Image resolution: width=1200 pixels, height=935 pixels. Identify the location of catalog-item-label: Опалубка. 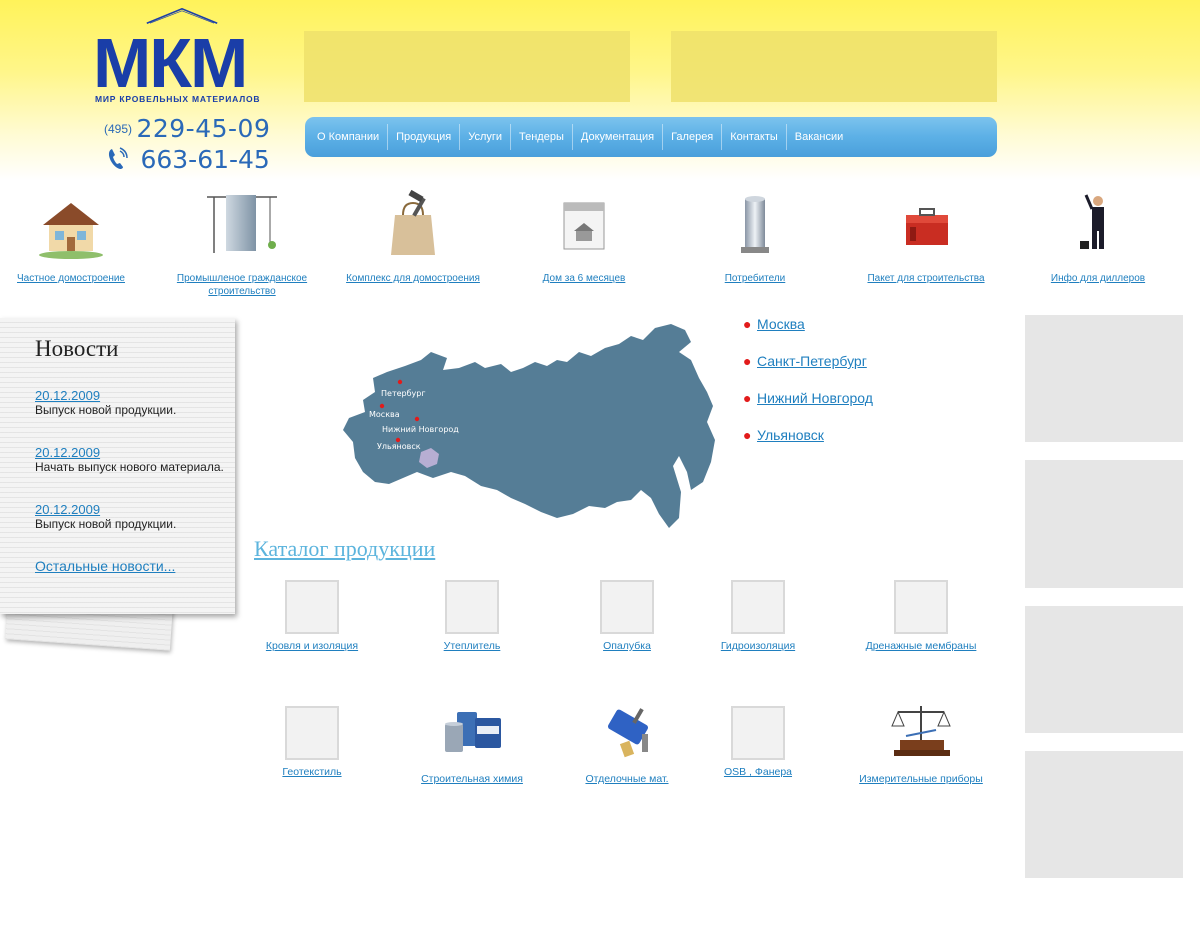
(627, 646).